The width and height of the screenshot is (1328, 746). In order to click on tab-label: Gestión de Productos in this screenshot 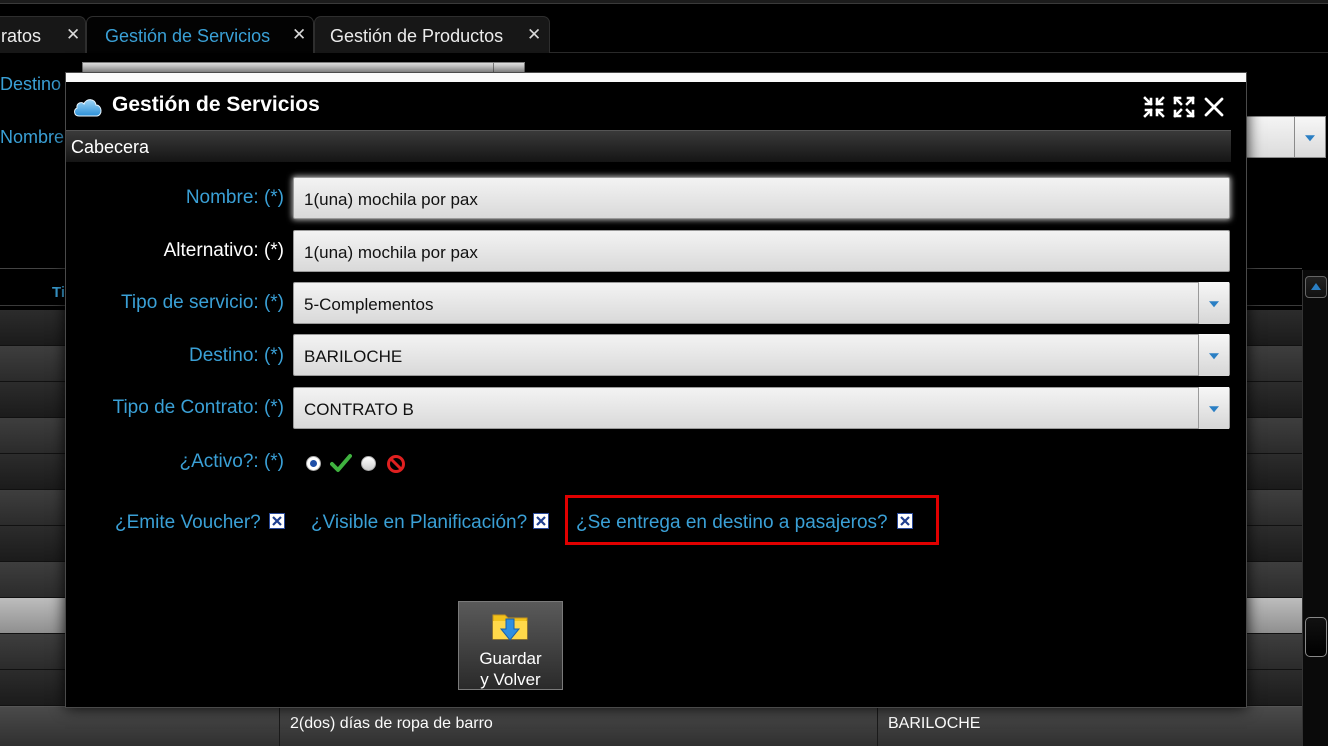, I will do `click(417, 36)`.